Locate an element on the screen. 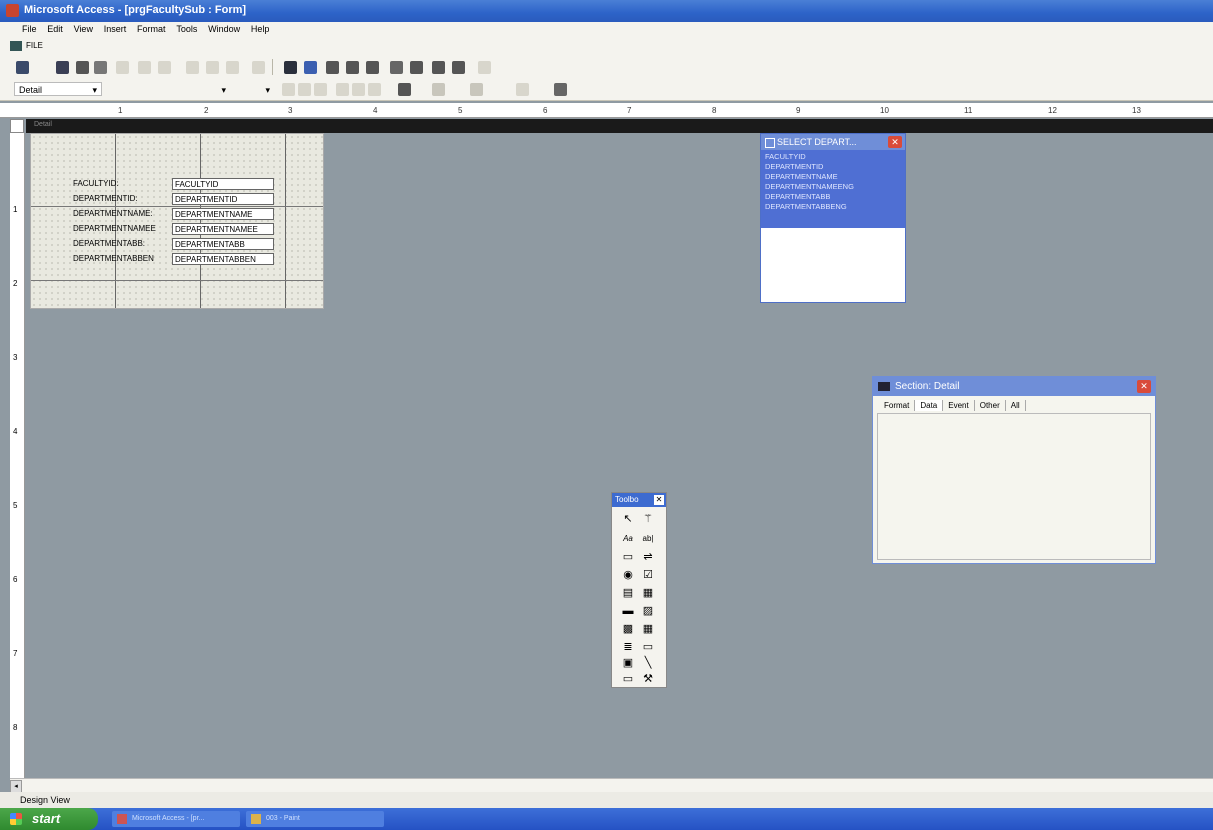 The height and width of the screenshot is (830, 1213). toolbox-titlebar: Toolbo ✕ is located at coordinates (639, 500).